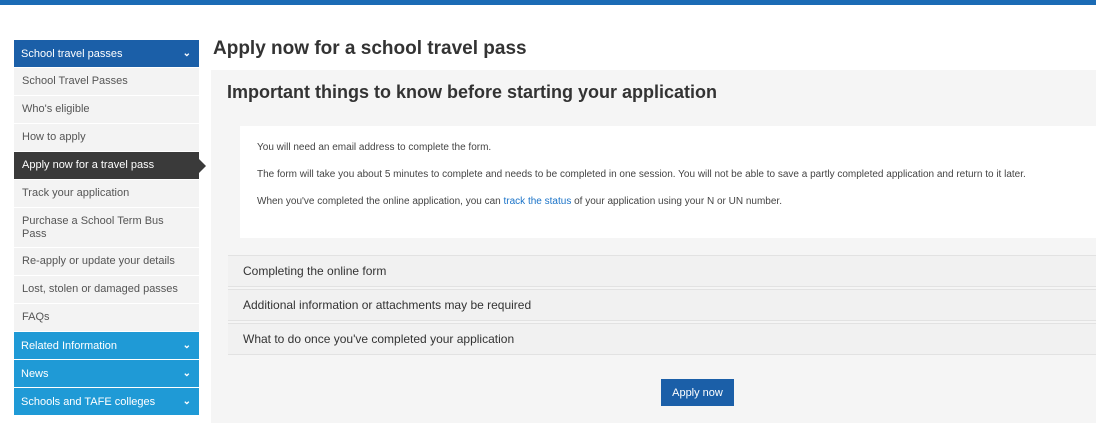 The width and height of the screenshot is (1096, 423). Describe the element at coordinates (697, 392) in the screenshot. I see `apply-now-button: Apply now` at that location.